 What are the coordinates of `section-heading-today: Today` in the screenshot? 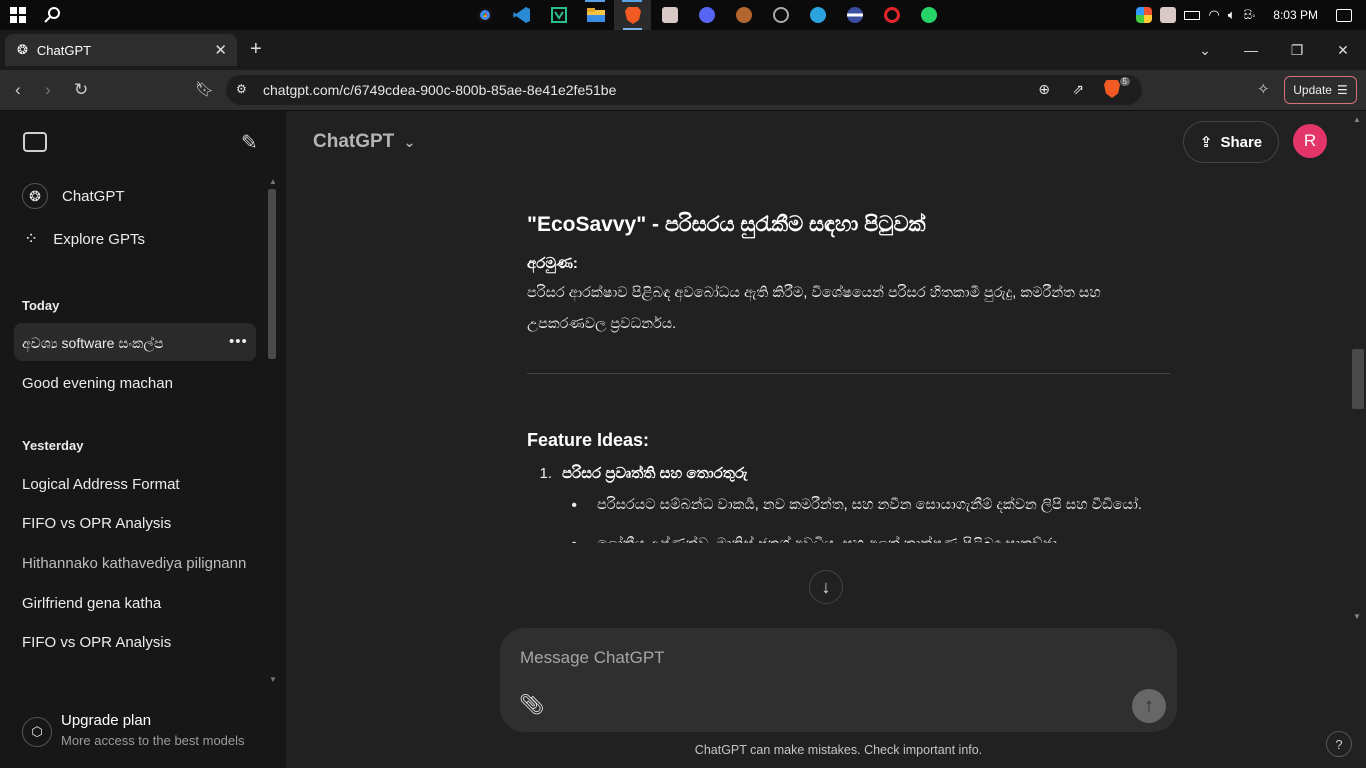 It's located at (41, 305).